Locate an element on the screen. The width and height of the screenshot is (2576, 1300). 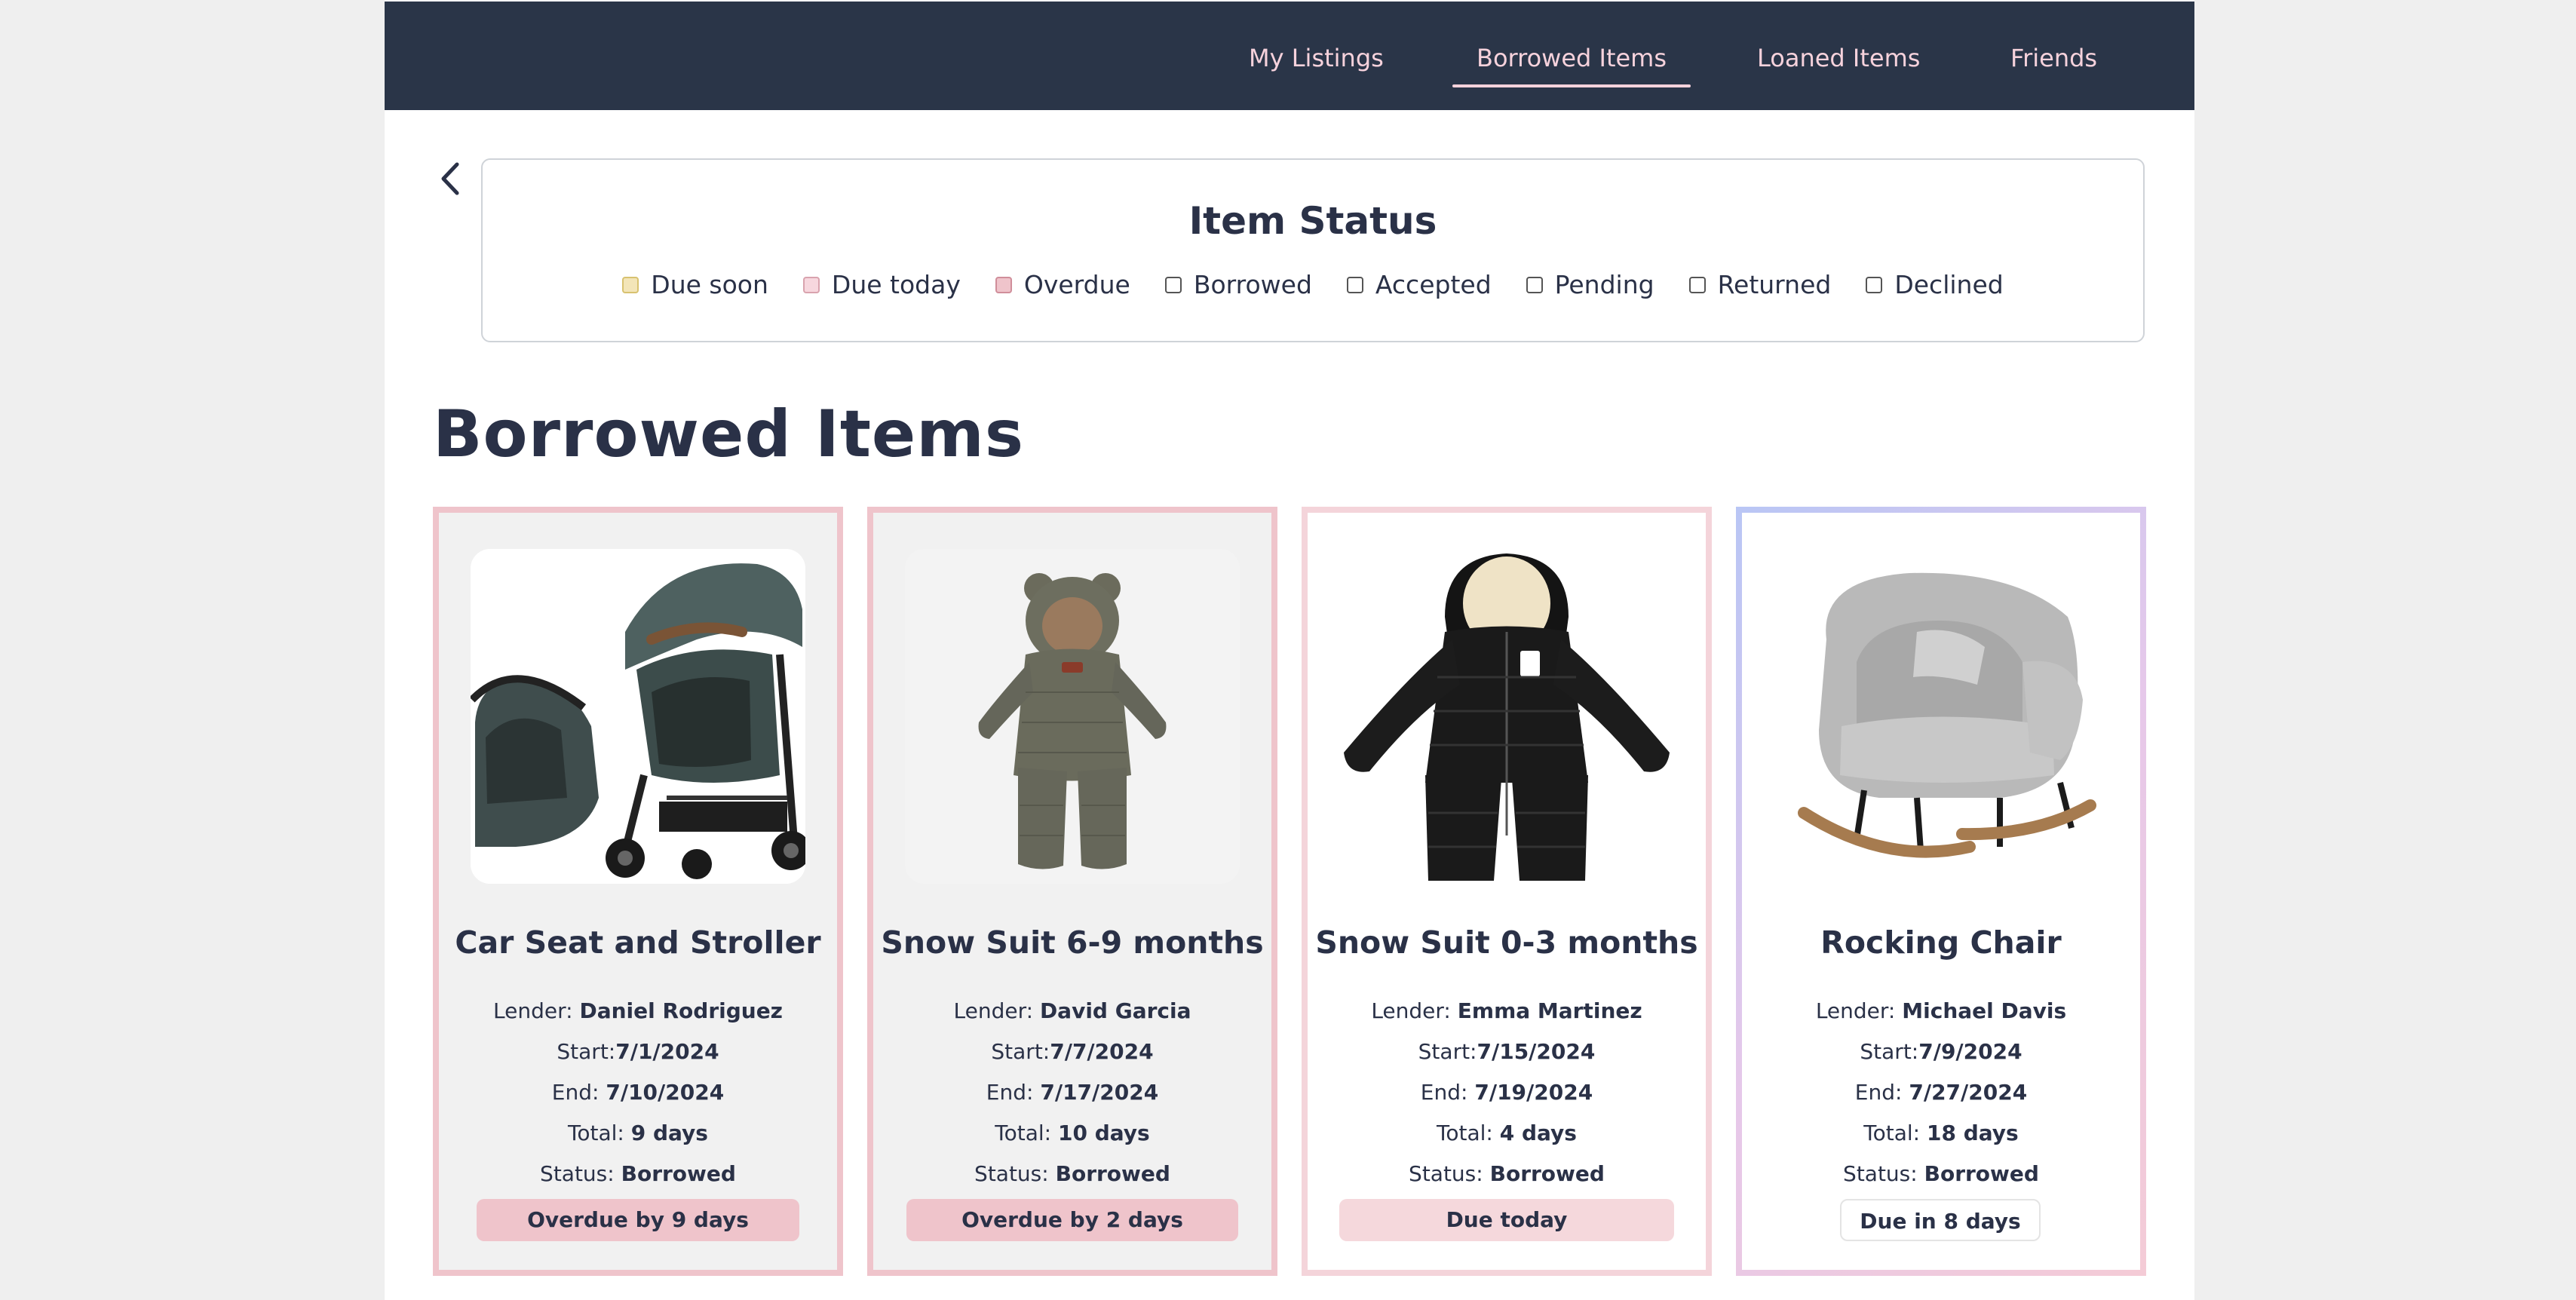
lender-row: Lender: David Garcia is located at coordinates (1072, 1010).